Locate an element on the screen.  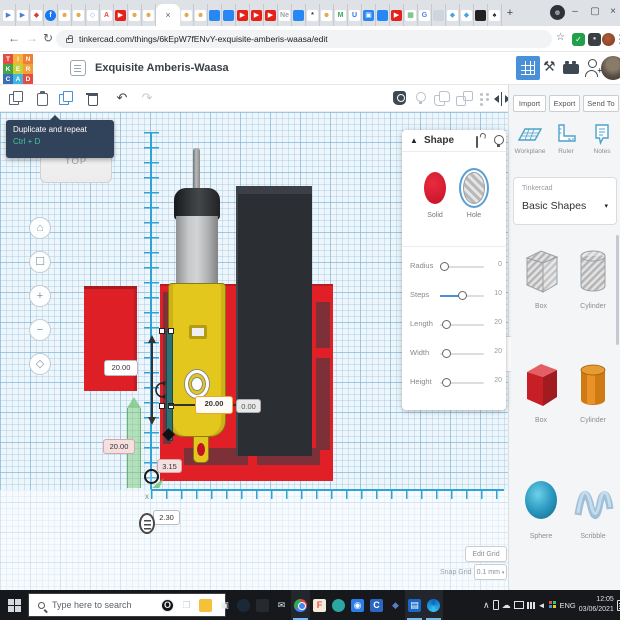
google-tab: G is located at coordinates (425, 15).